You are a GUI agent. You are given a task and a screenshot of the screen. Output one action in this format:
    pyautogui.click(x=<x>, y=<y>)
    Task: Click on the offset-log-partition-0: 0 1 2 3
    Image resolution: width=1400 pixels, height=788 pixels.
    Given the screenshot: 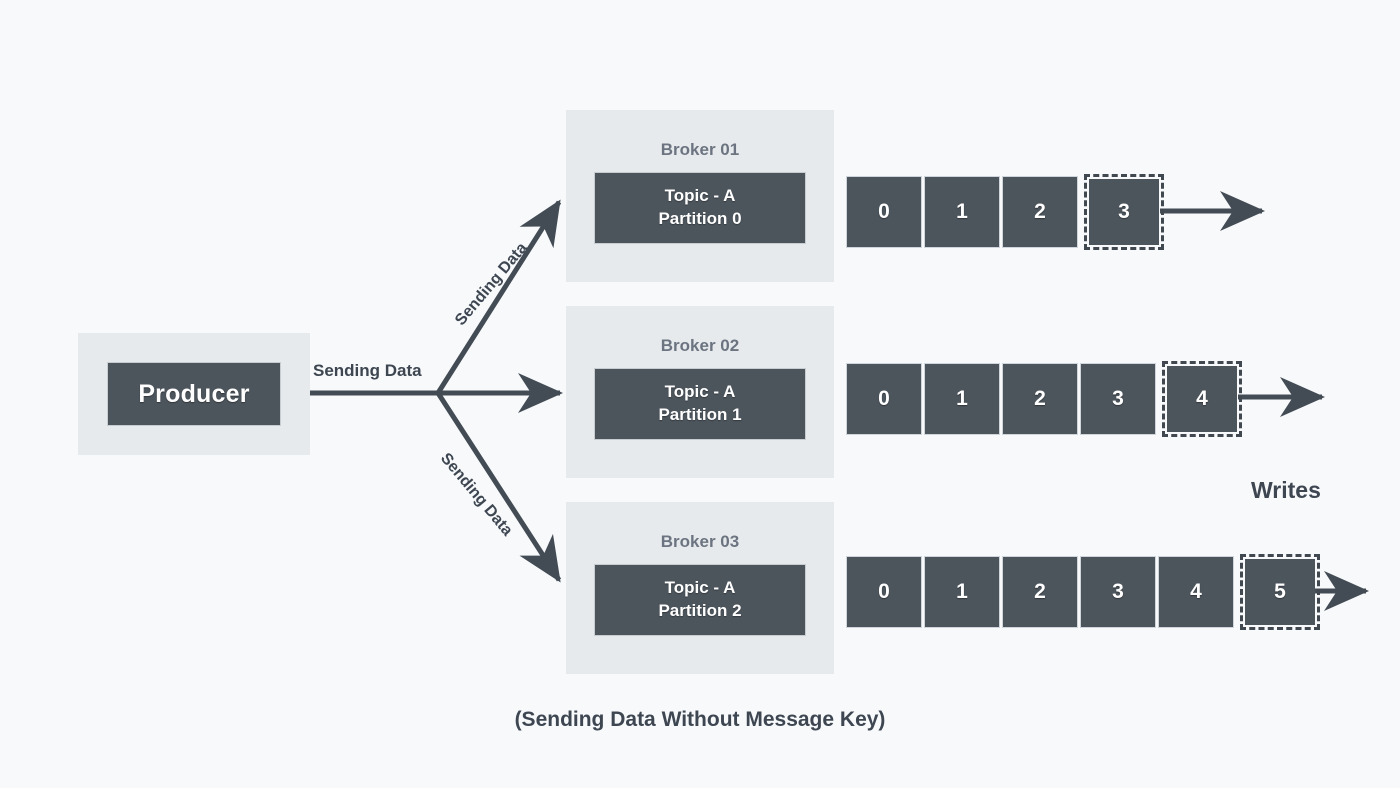 What is the action you would take?
    pyautogui.click(x=1005, y=212)
    